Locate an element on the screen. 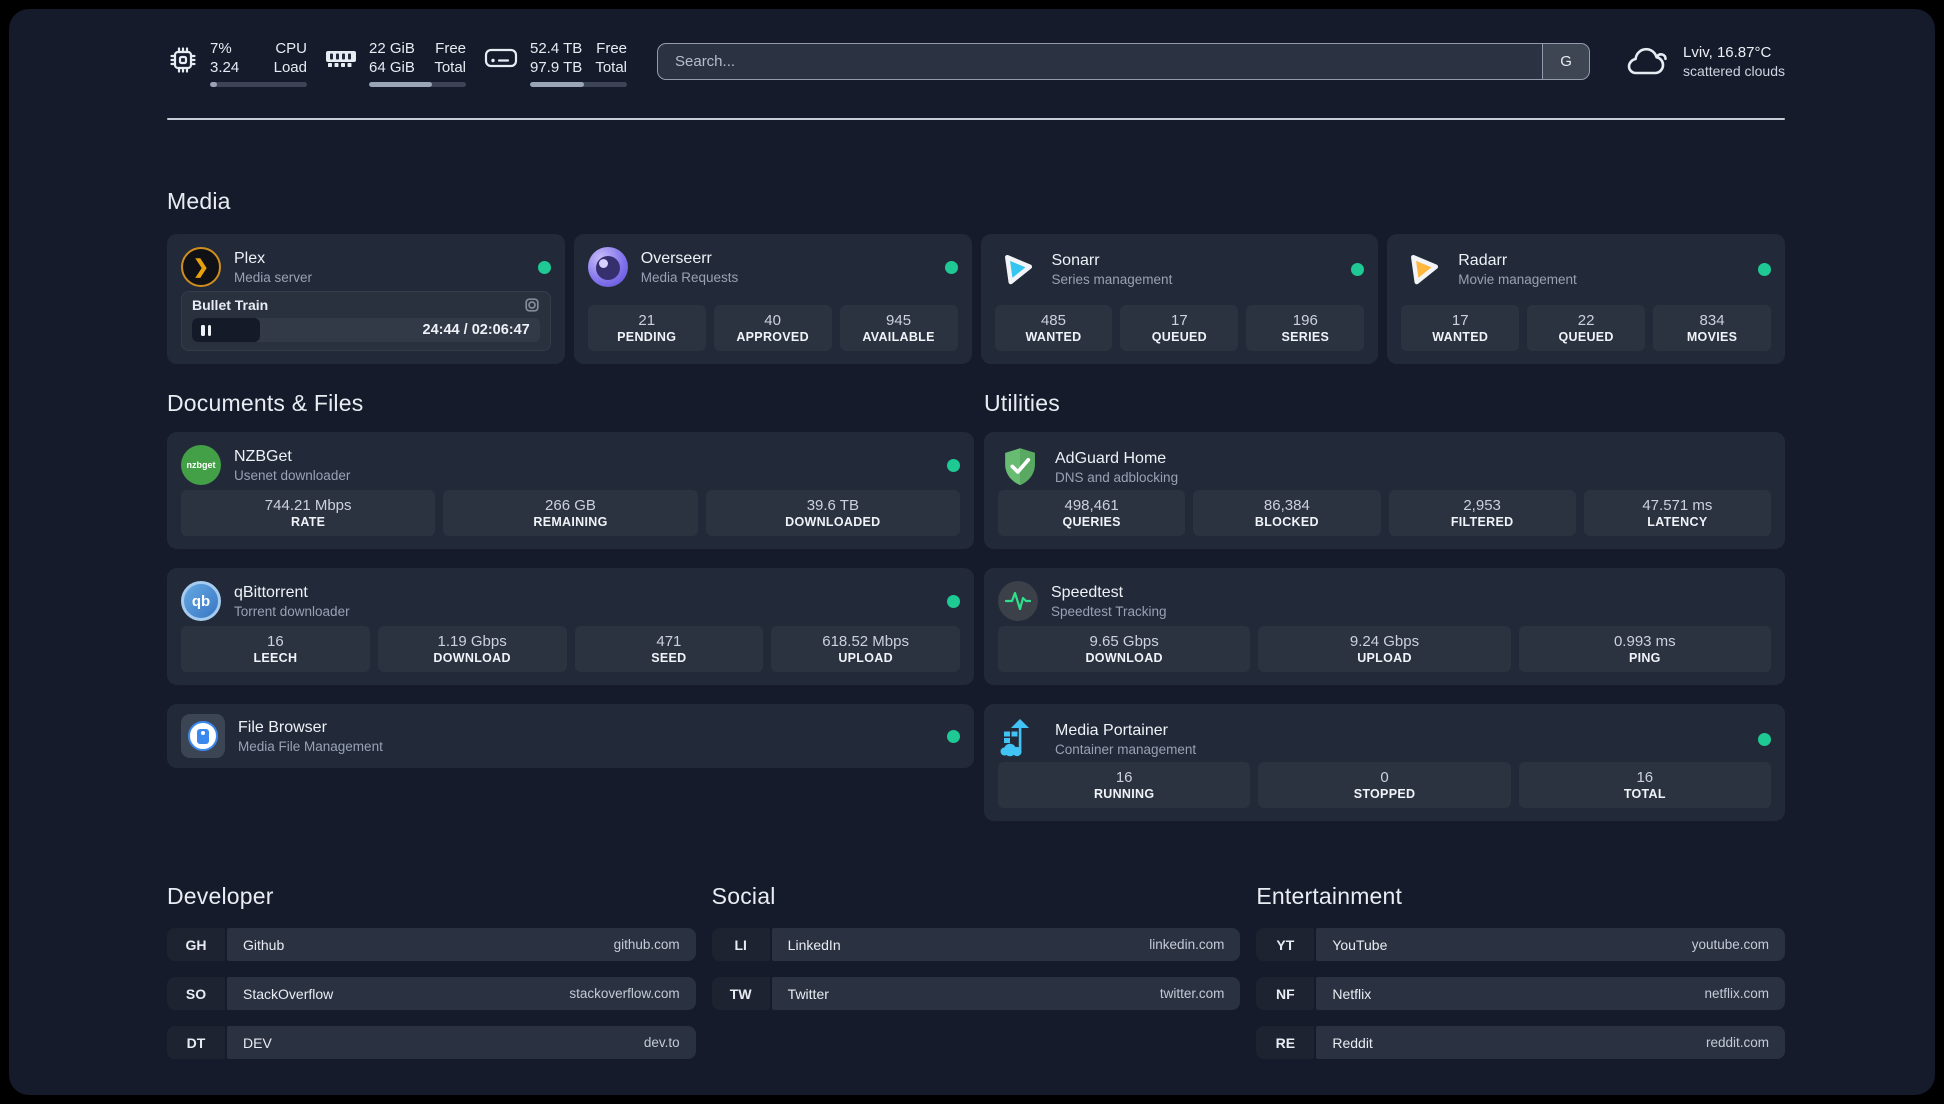 The width and height of the screenshot is (1944, 1104). bookmark-name: DEV is located at coordinates (257, 1042).